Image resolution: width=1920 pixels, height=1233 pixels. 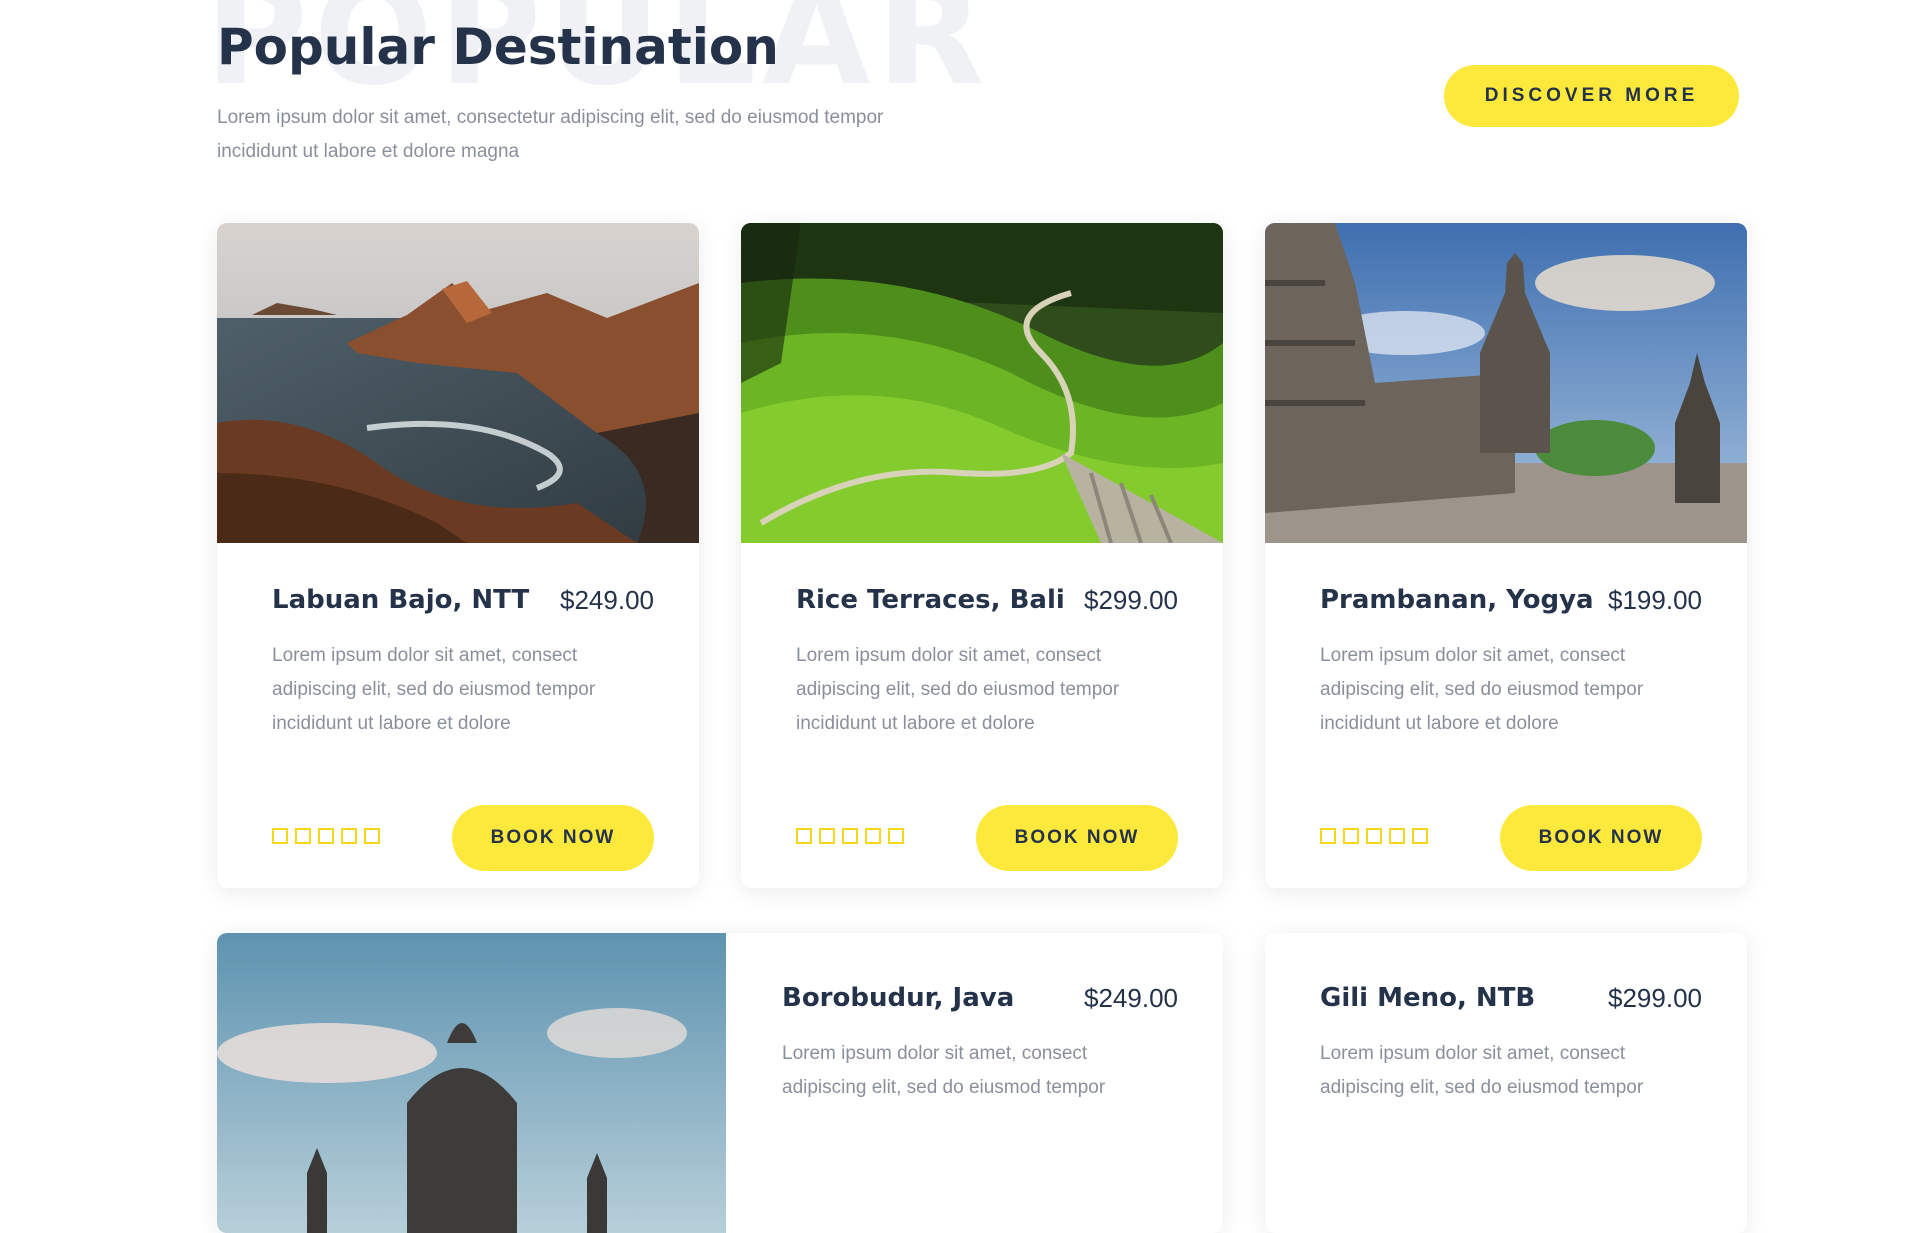 I want to click on stupa-photo, so click(x=471, y=1083).